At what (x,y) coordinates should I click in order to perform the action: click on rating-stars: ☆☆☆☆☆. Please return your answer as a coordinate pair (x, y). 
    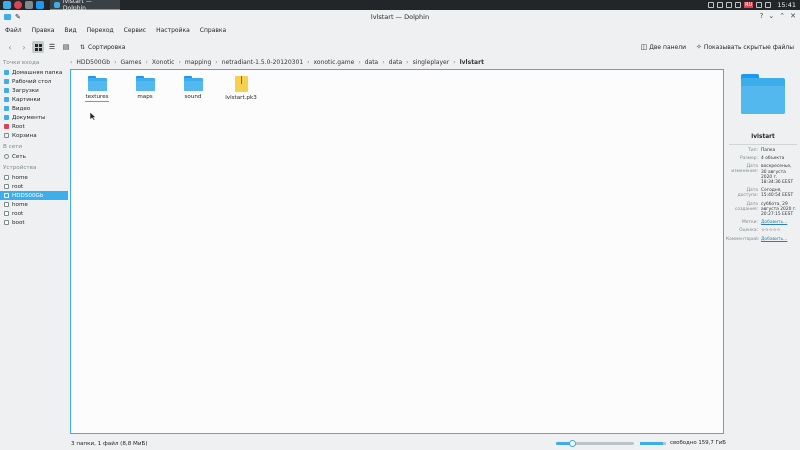
    Looking at the image, I should click on (779, 230).